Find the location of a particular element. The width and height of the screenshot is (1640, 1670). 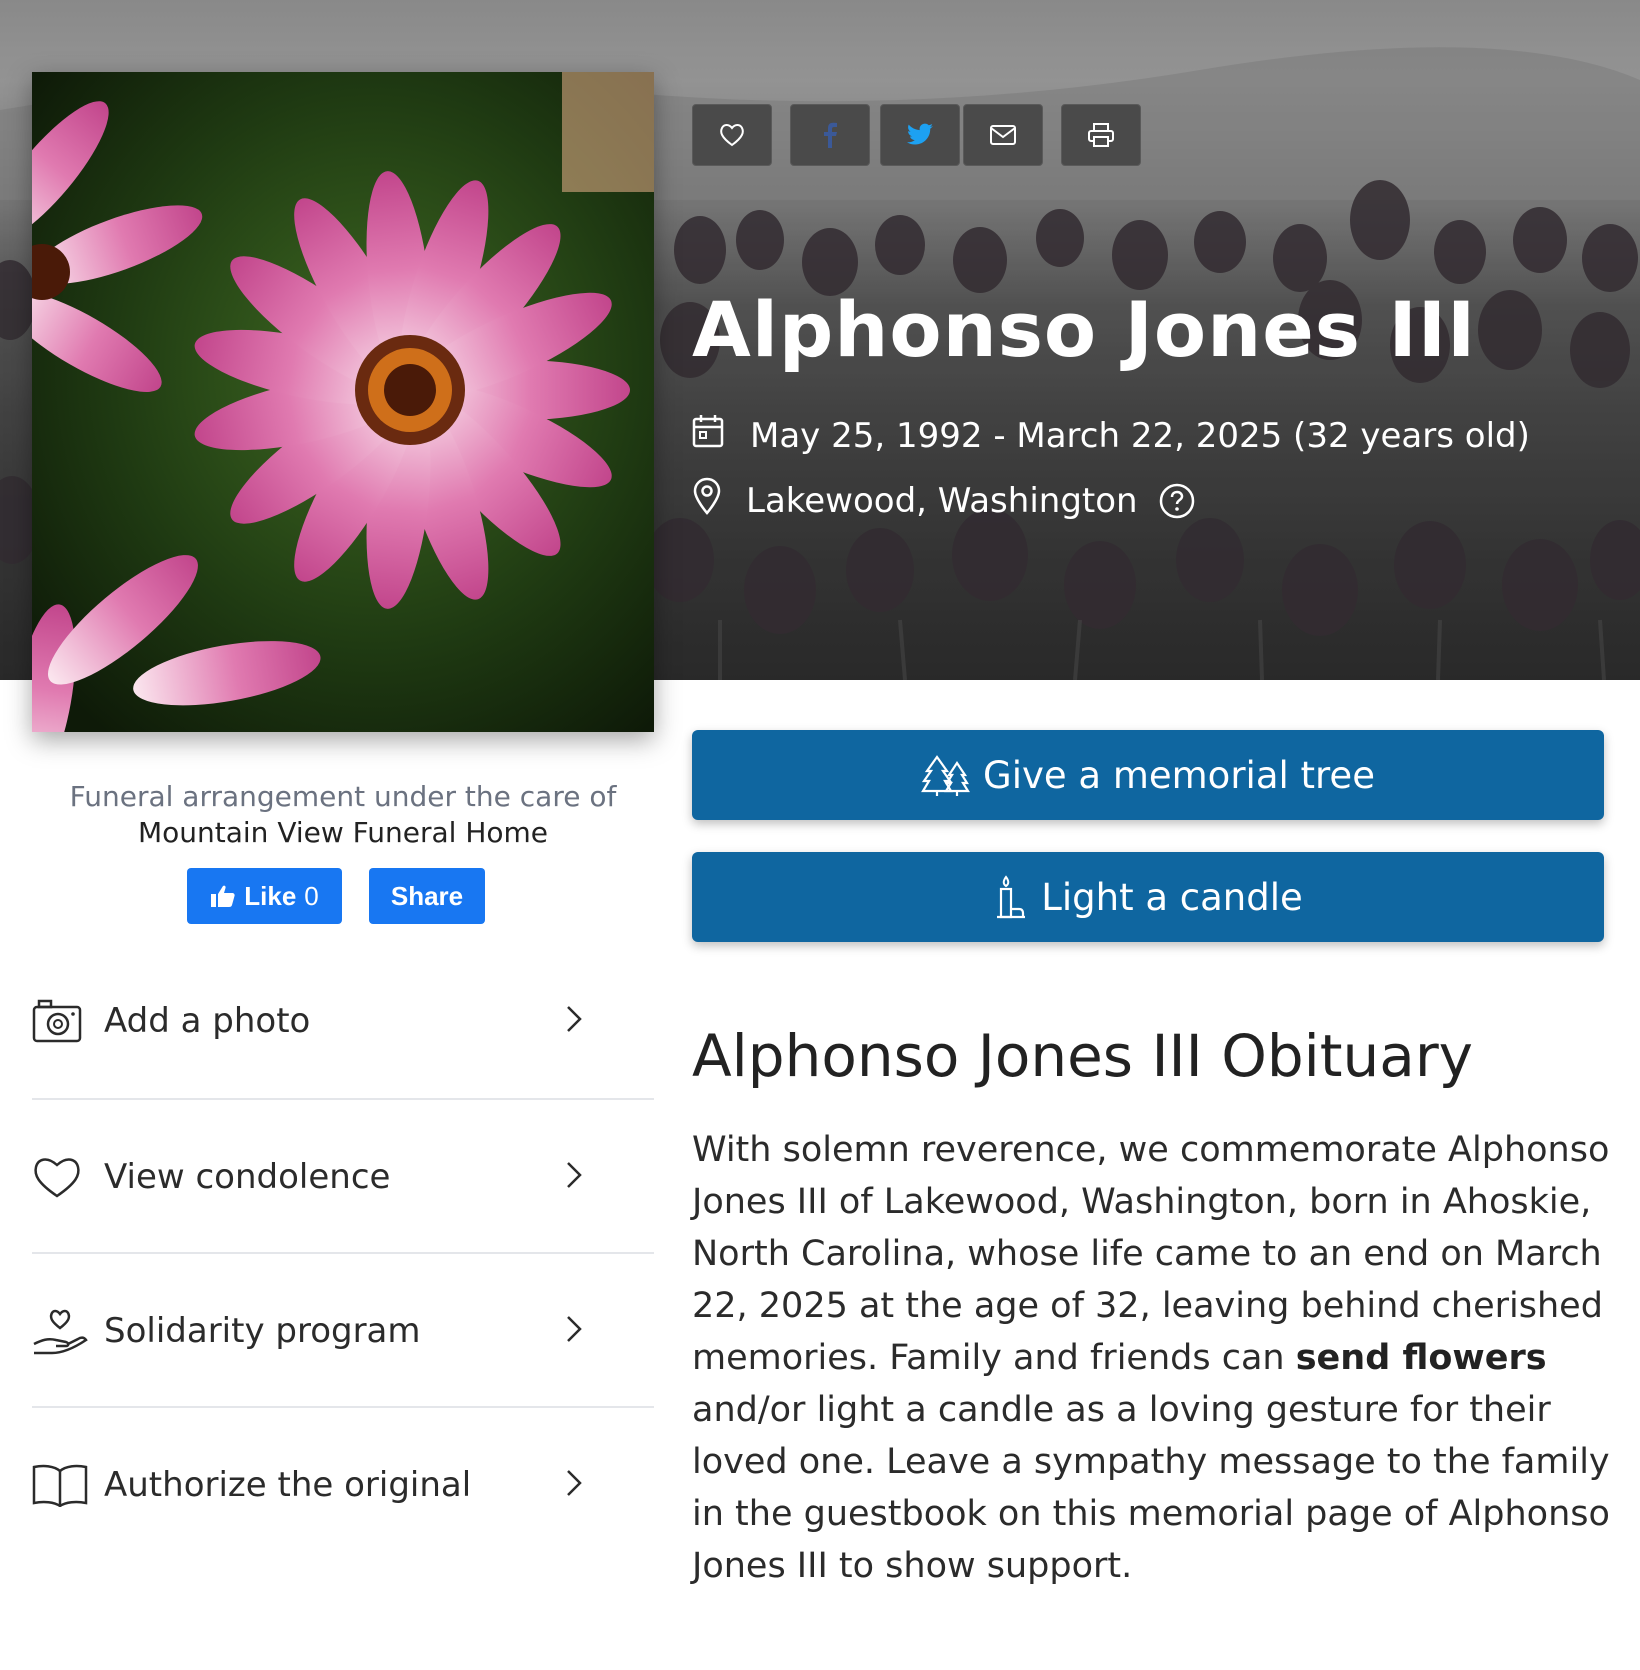

portrait-photo is located at coordinates (343, 402).